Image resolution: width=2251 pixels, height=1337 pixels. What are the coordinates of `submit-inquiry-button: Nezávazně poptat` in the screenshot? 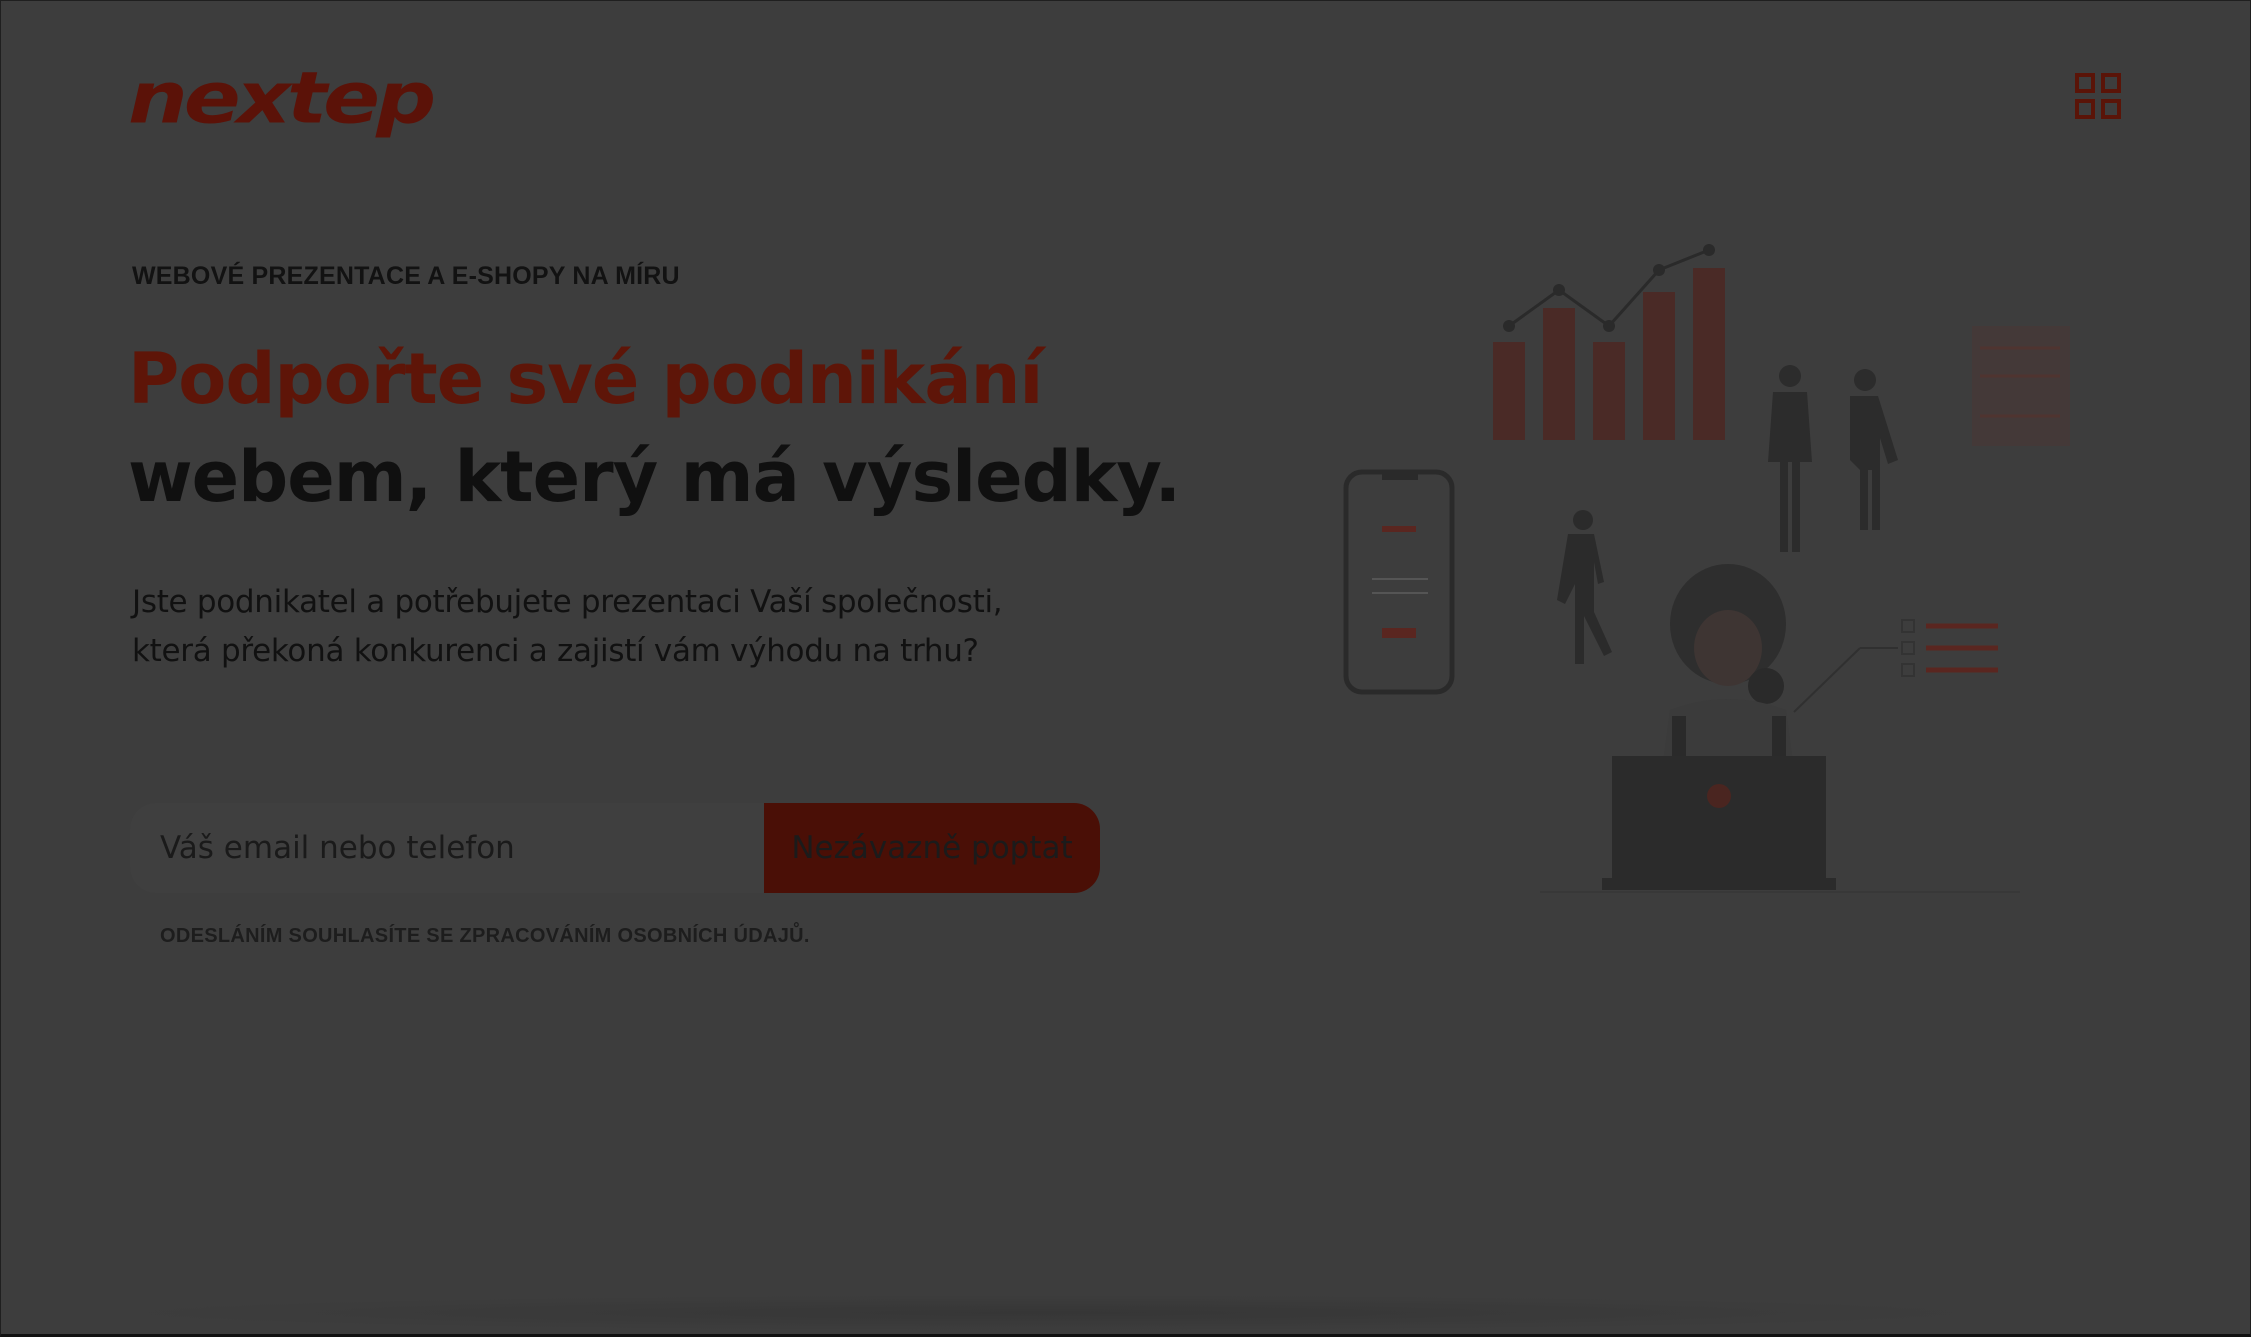 It's located at (932, 848).